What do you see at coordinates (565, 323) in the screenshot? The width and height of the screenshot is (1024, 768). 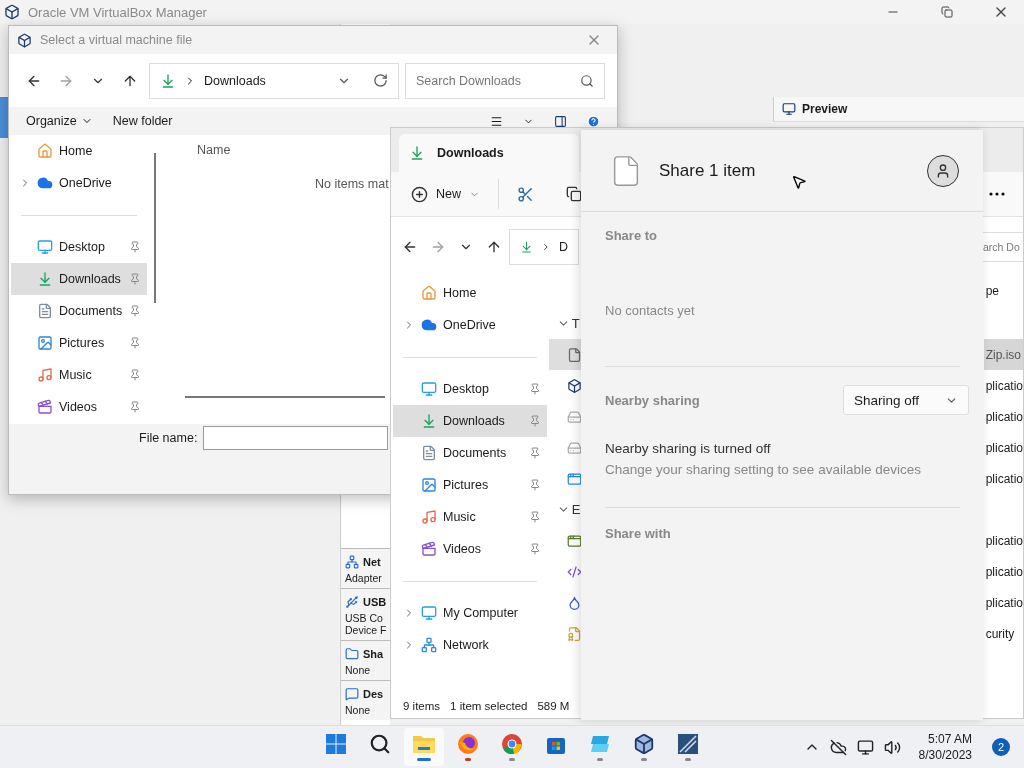 I see `group-header: T` at bounding box center [565, 323].